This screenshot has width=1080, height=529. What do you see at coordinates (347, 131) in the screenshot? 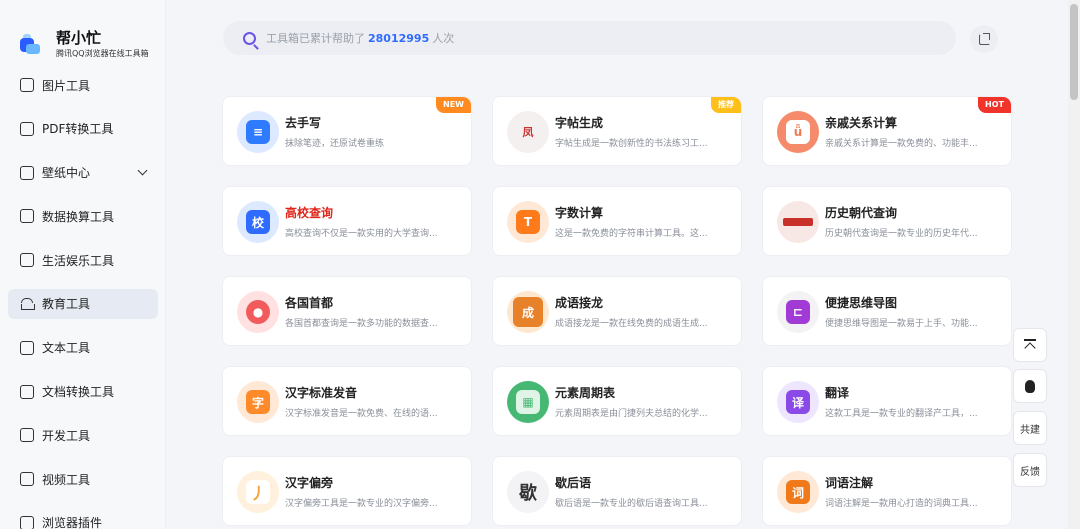
I see `tool-card-remove-handwriting: ≡ 去手写 抹除笔迹，还原试卷重练 NEW` at bounding box center [347, 131].